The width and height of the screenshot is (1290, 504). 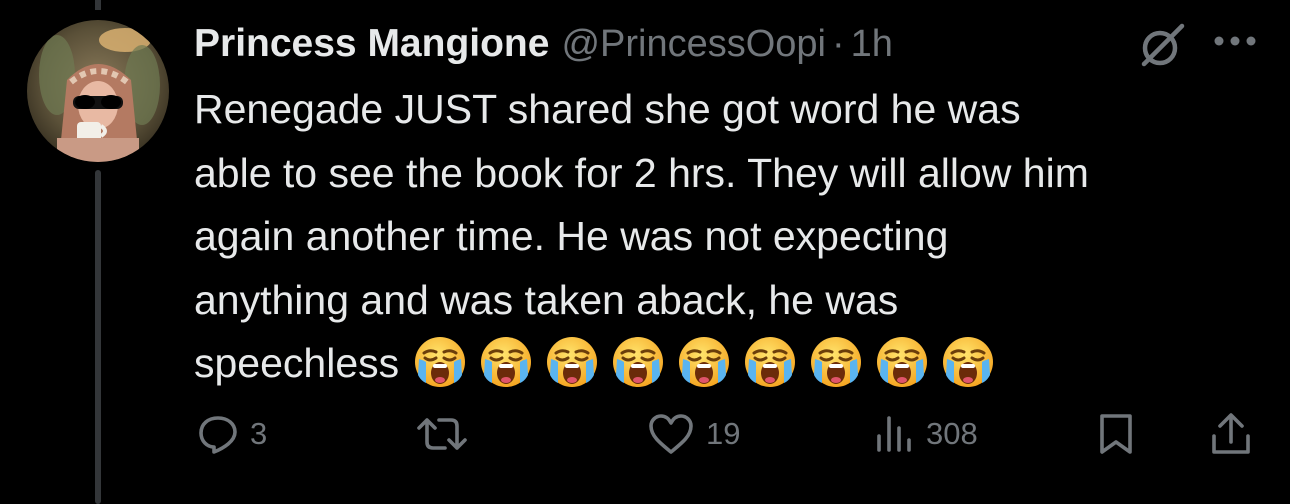 What do you see at coordinates (723, 433) in the screenshot?
I see `like-count: 19` at bounding box center [723, 433].